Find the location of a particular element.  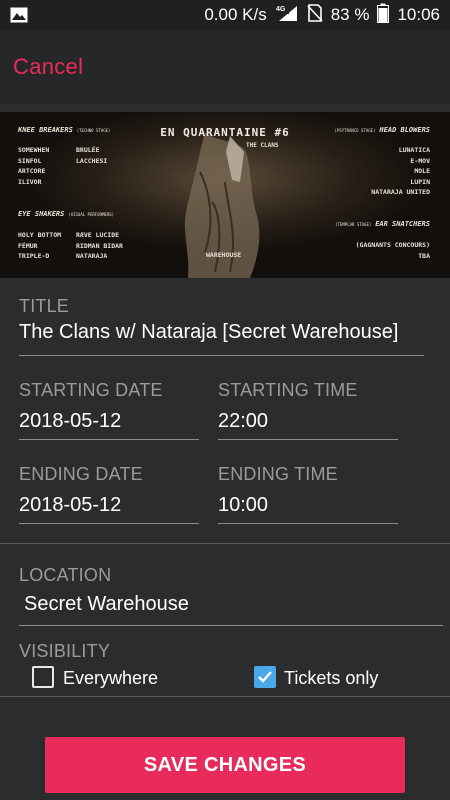

location-label: LOCATION is located at coordinates (65, 575).